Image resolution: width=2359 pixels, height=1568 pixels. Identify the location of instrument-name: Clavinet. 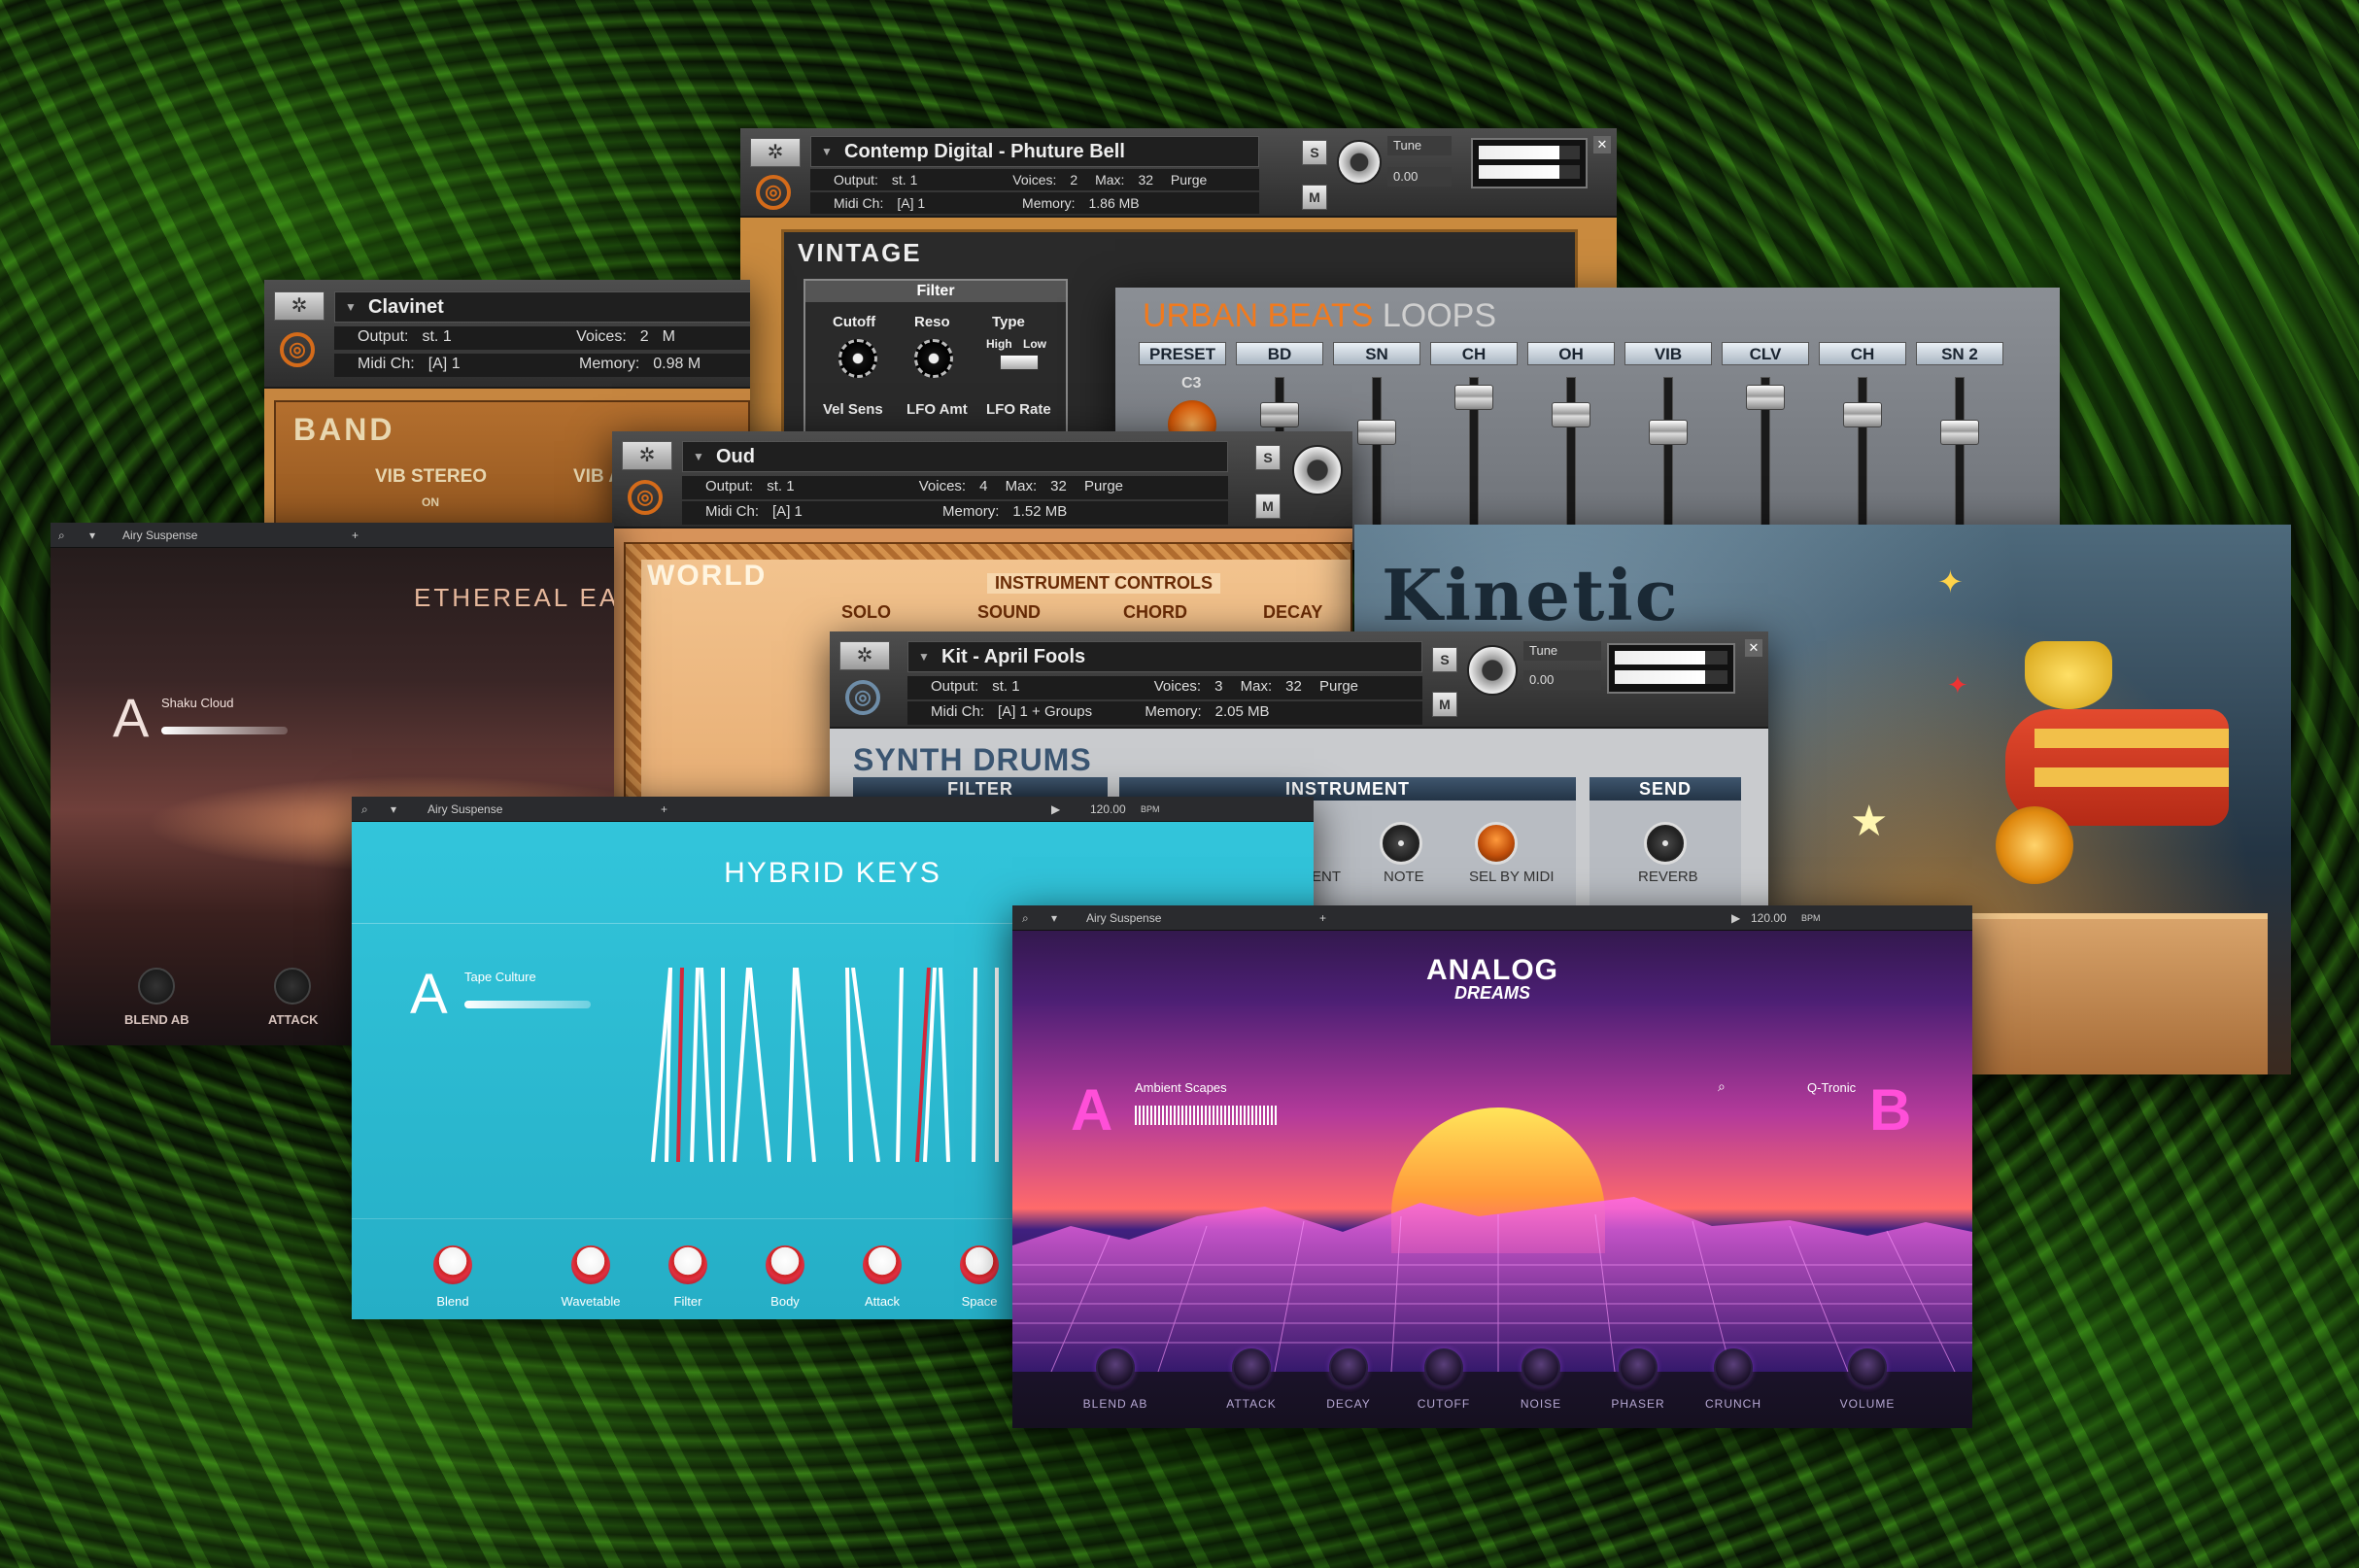
(542, 307).